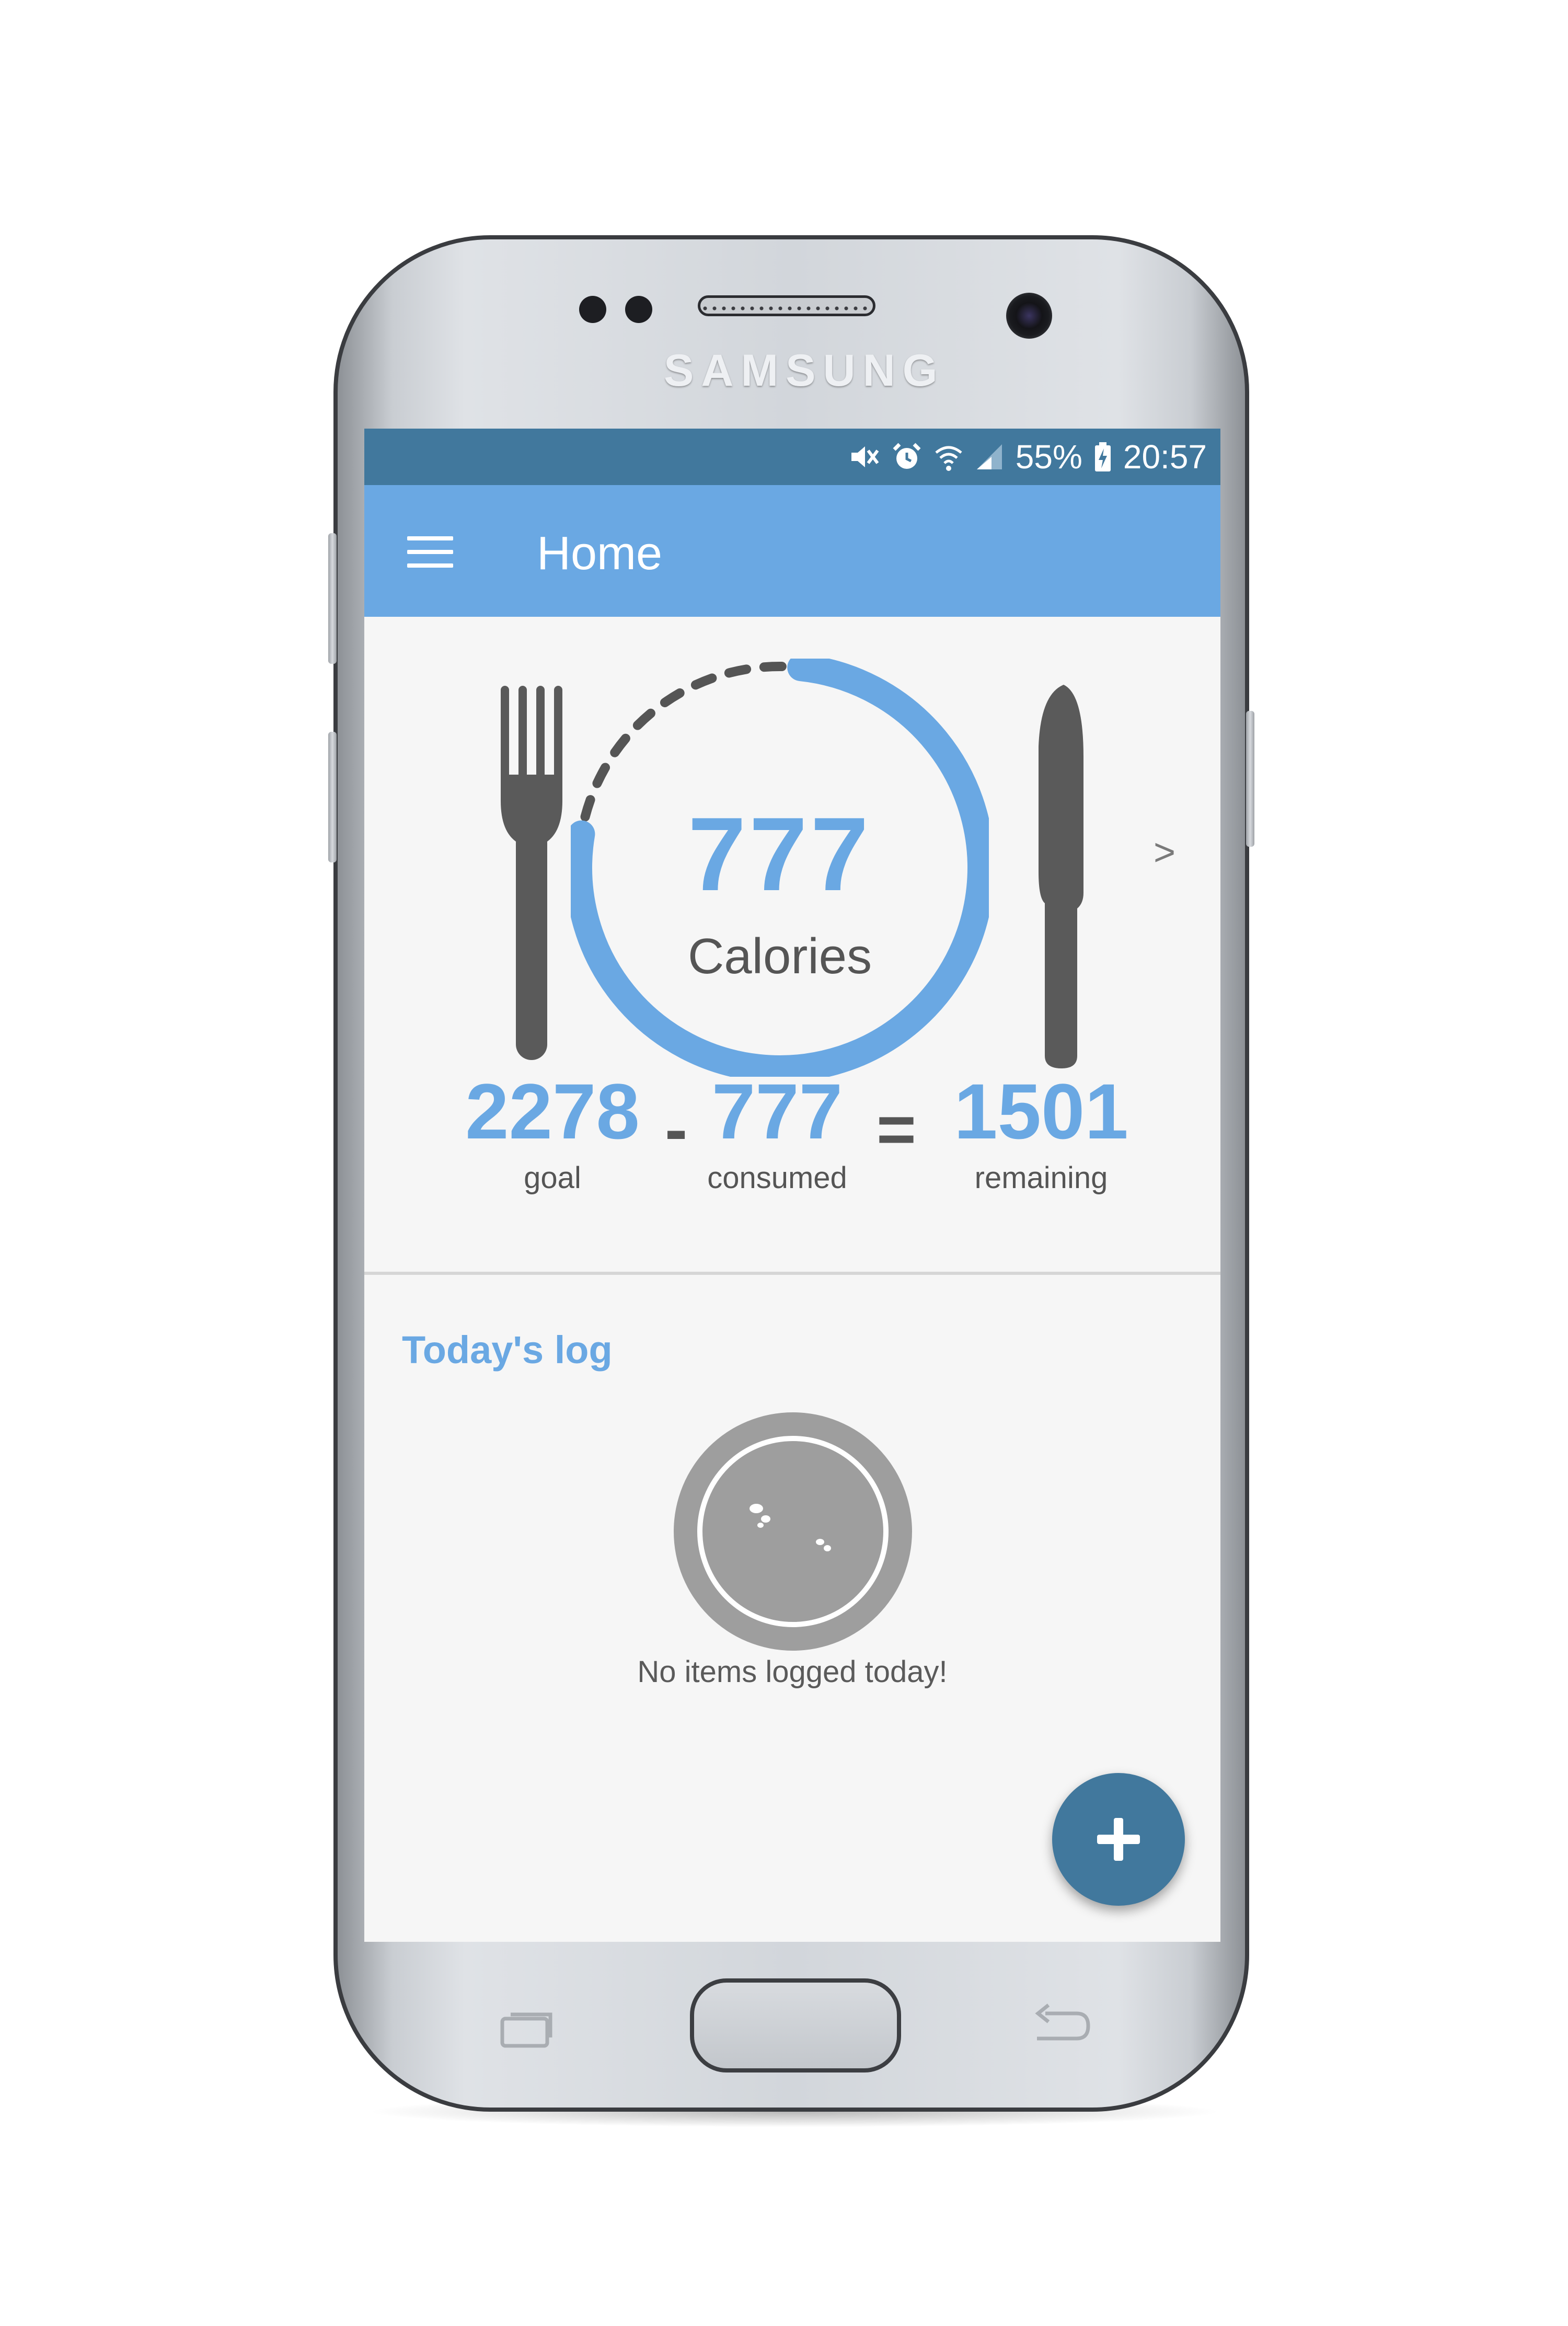 This screenshot has height=2326, width=1568. Describe the element at coordinates (1164, 852) in the screenshot. I see `next-arrow: >` at that location.